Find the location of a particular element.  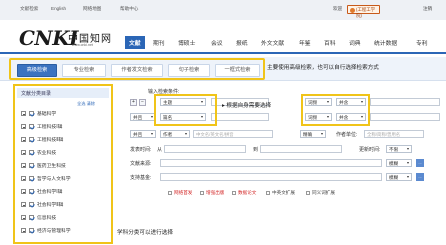

category-item: 社会科学Ⅱ辑 is located at coordinates (42, 204).